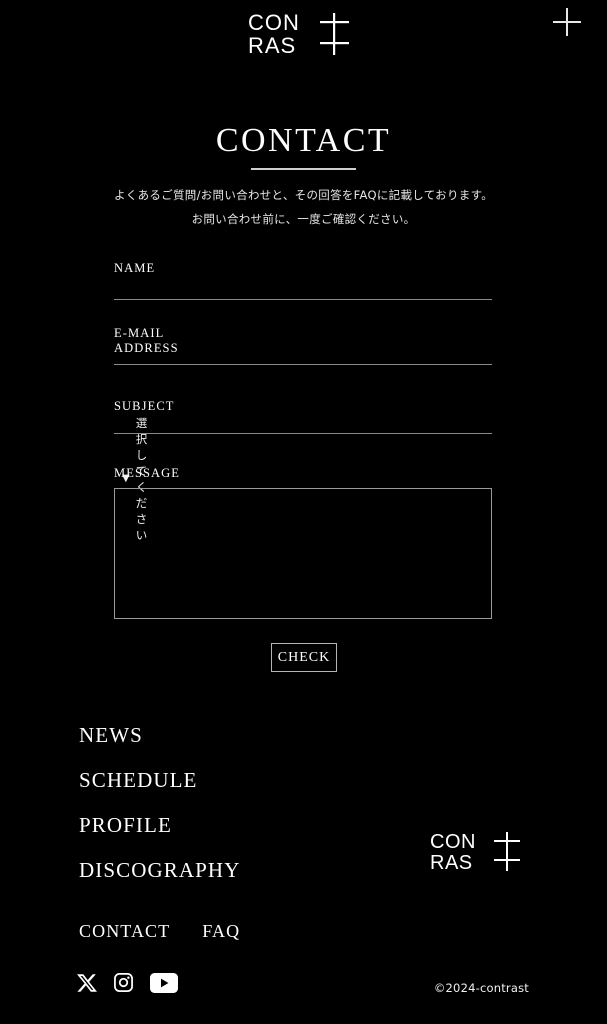 This screenshot has width=607, height=1024. Describe the element at coordinates (123, 982) in the screenshot. I see `instagram-icon` at that location.